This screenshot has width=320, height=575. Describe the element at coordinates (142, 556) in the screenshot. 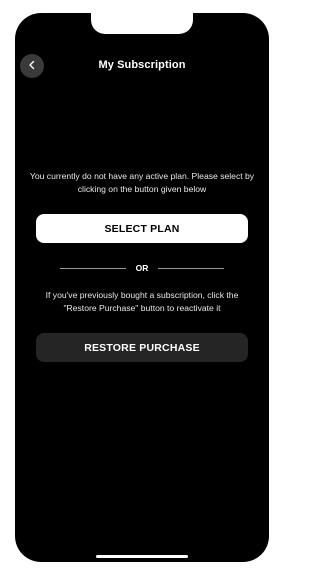

I see `home-indicator` at that location.